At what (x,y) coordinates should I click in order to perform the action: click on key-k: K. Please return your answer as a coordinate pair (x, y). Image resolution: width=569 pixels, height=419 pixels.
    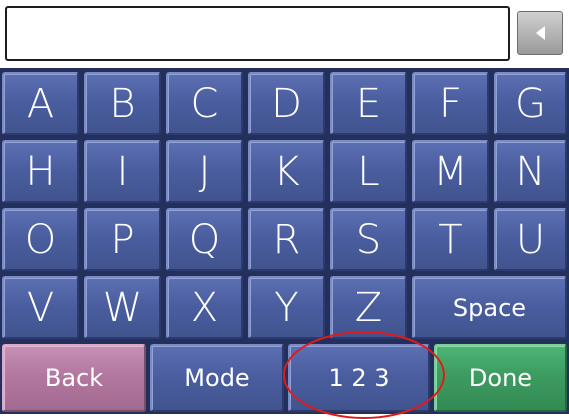
    Looking at the image, I should click on (286, 171).